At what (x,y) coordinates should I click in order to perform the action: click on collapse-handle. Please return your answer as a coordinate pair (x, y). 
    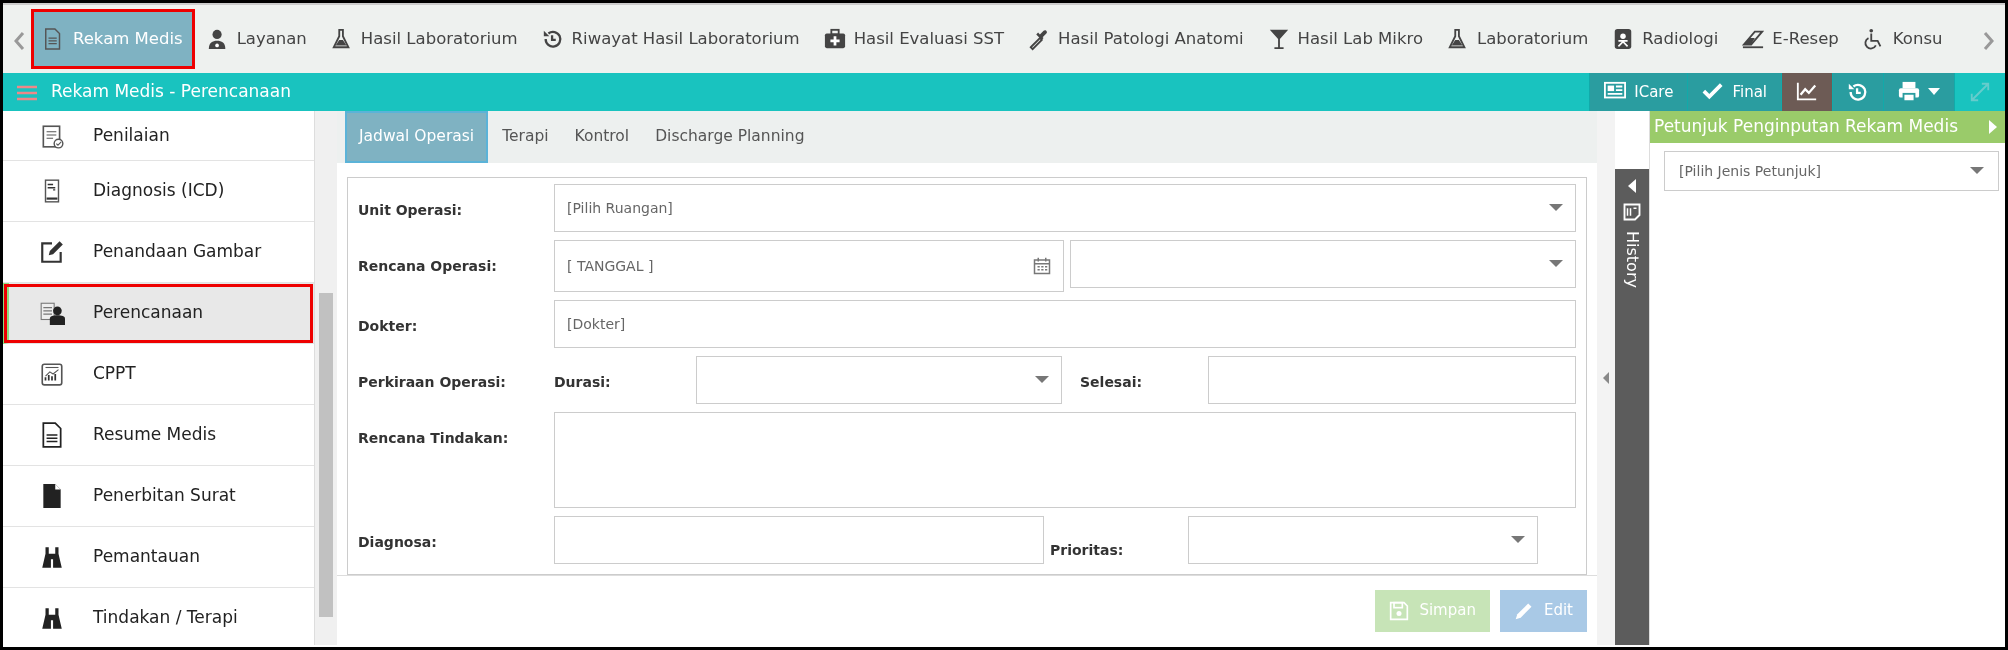
    Looking at the image, I should click on (1606, 378).